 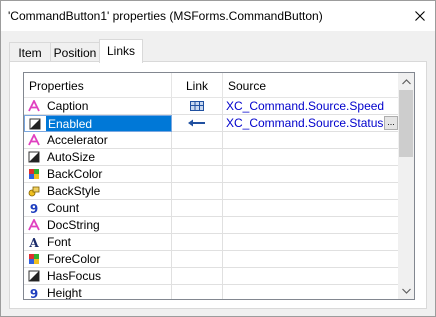 I want to click on font-property-icon: A, so click(x=34, y=242).